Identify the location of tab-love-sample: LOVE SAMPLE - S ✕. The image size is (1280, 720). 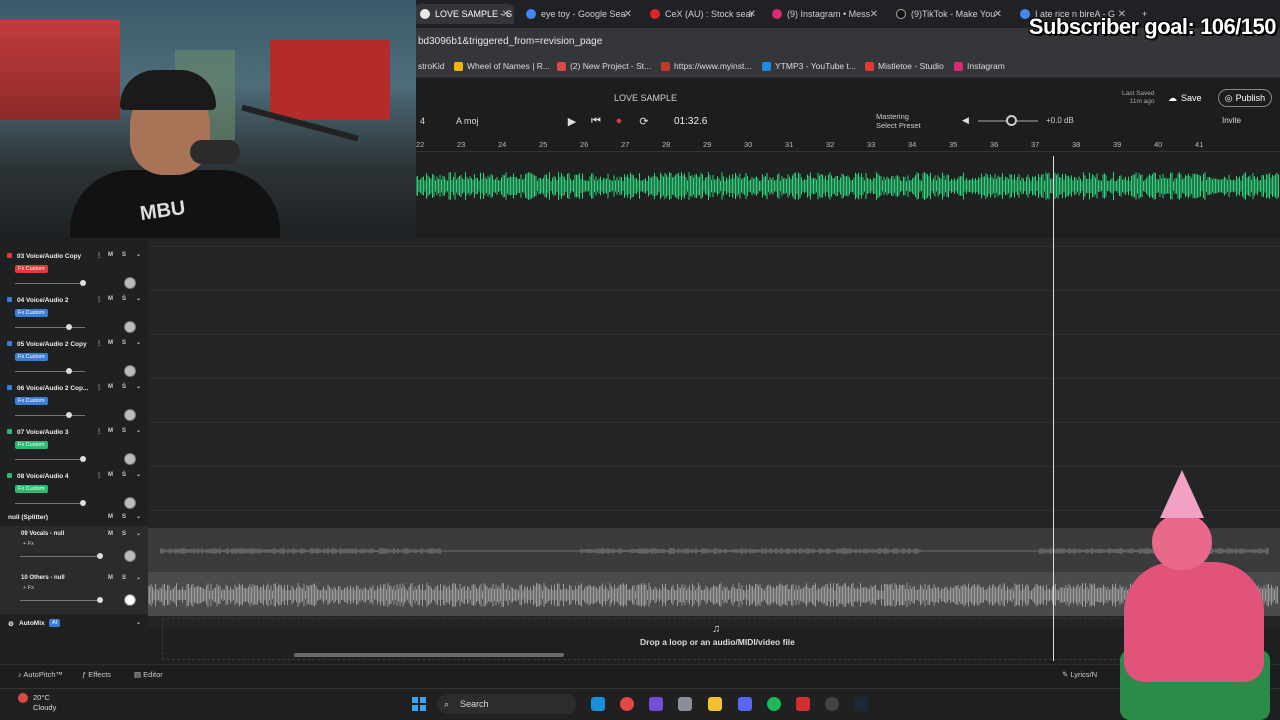
(464, 14).